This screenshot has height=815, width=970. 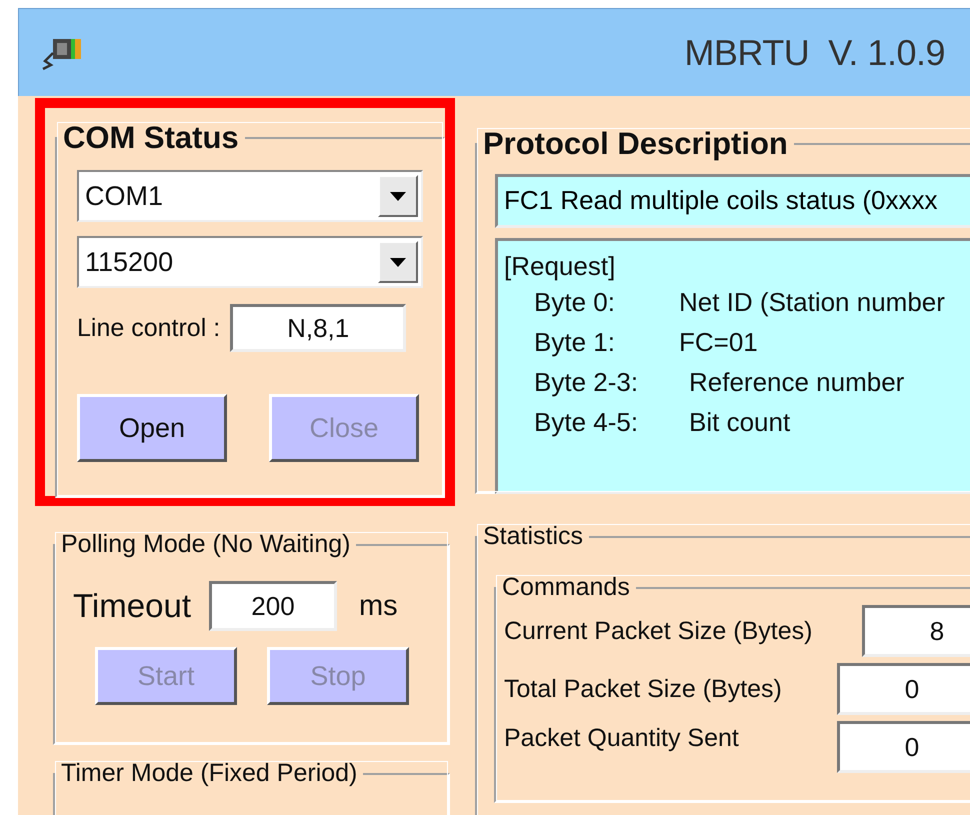 I want to click on timeout-label: Timeout, so click(x=132, y=606).